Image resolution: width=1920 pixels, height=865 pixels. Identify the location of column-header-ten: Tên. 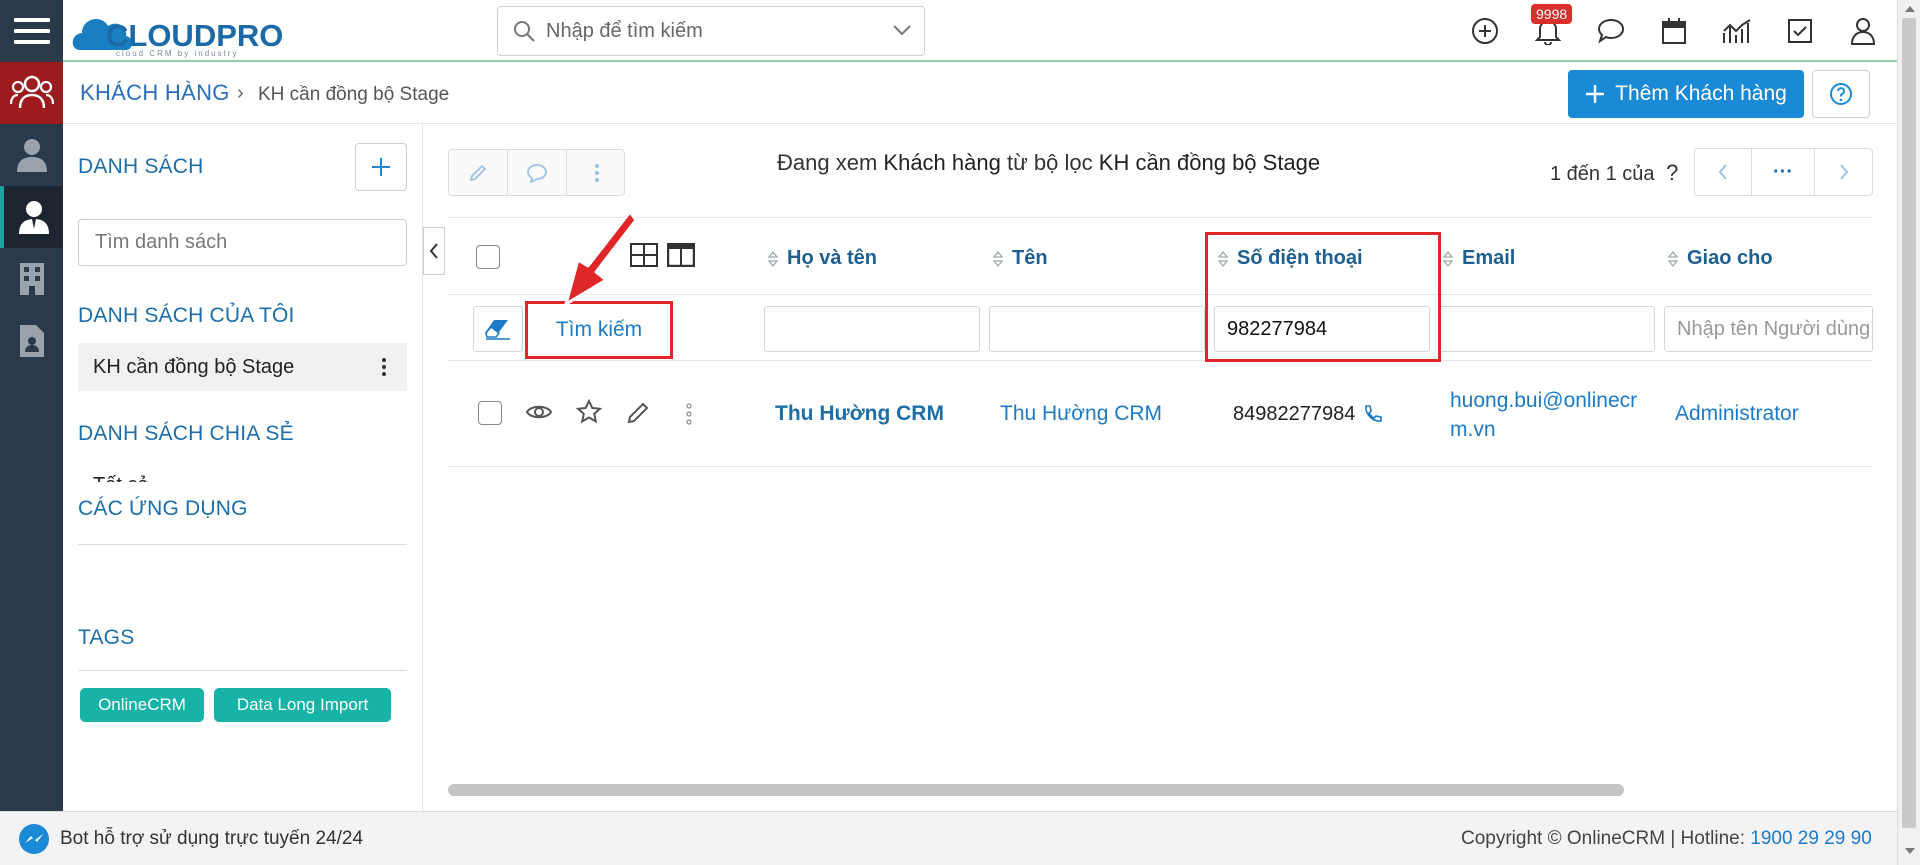
(1020, 258).